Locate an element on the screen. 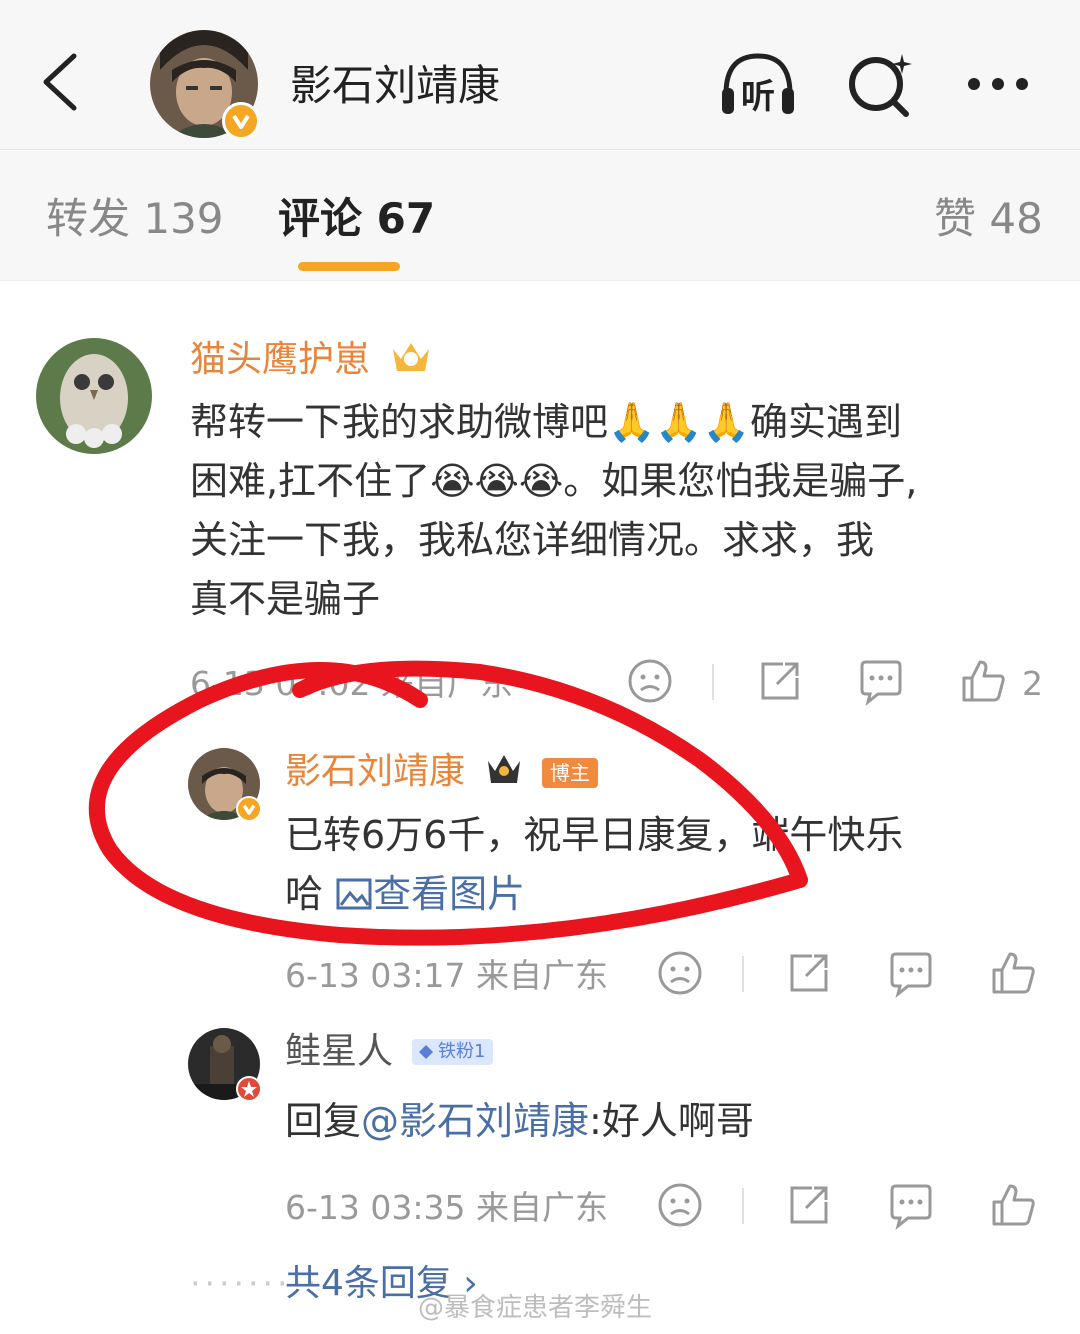 The width and height of the screenshot is (1080, 1334). reply-username: 鲑星人 is located at coordinates (339, 1052).